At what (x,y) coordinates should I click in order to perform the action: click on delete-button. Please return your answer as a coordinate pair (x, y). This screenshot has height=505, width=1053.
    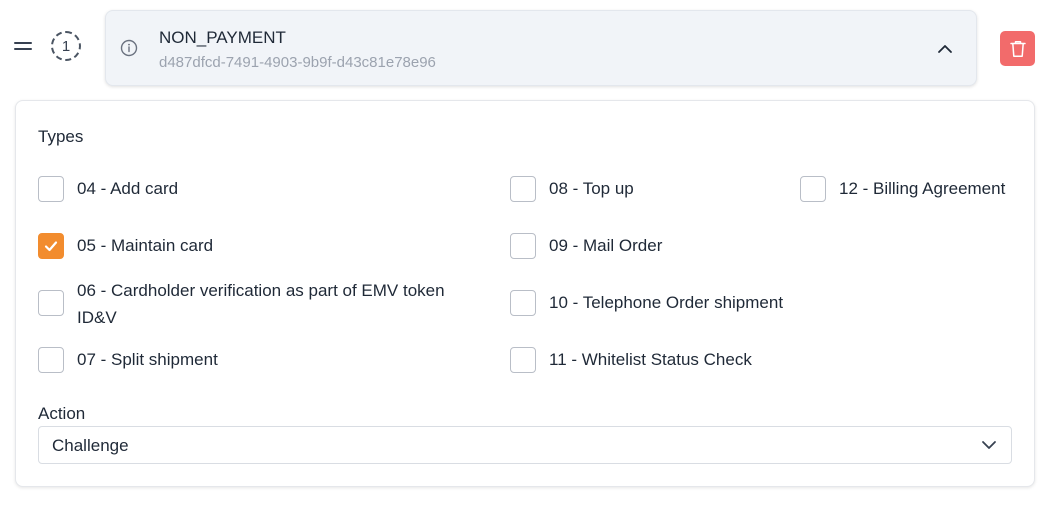
    Looking at the image, I should click on (1017, 48).